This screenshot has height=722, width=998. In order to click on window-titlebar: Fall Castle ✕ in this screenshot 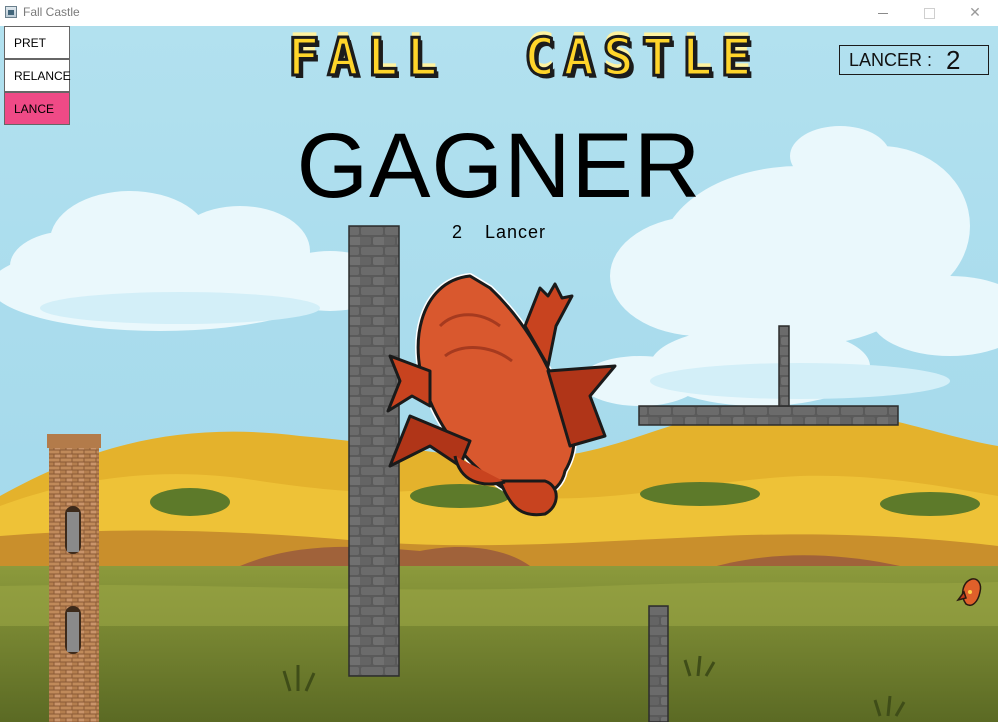, I will do `click(499, 13)`.